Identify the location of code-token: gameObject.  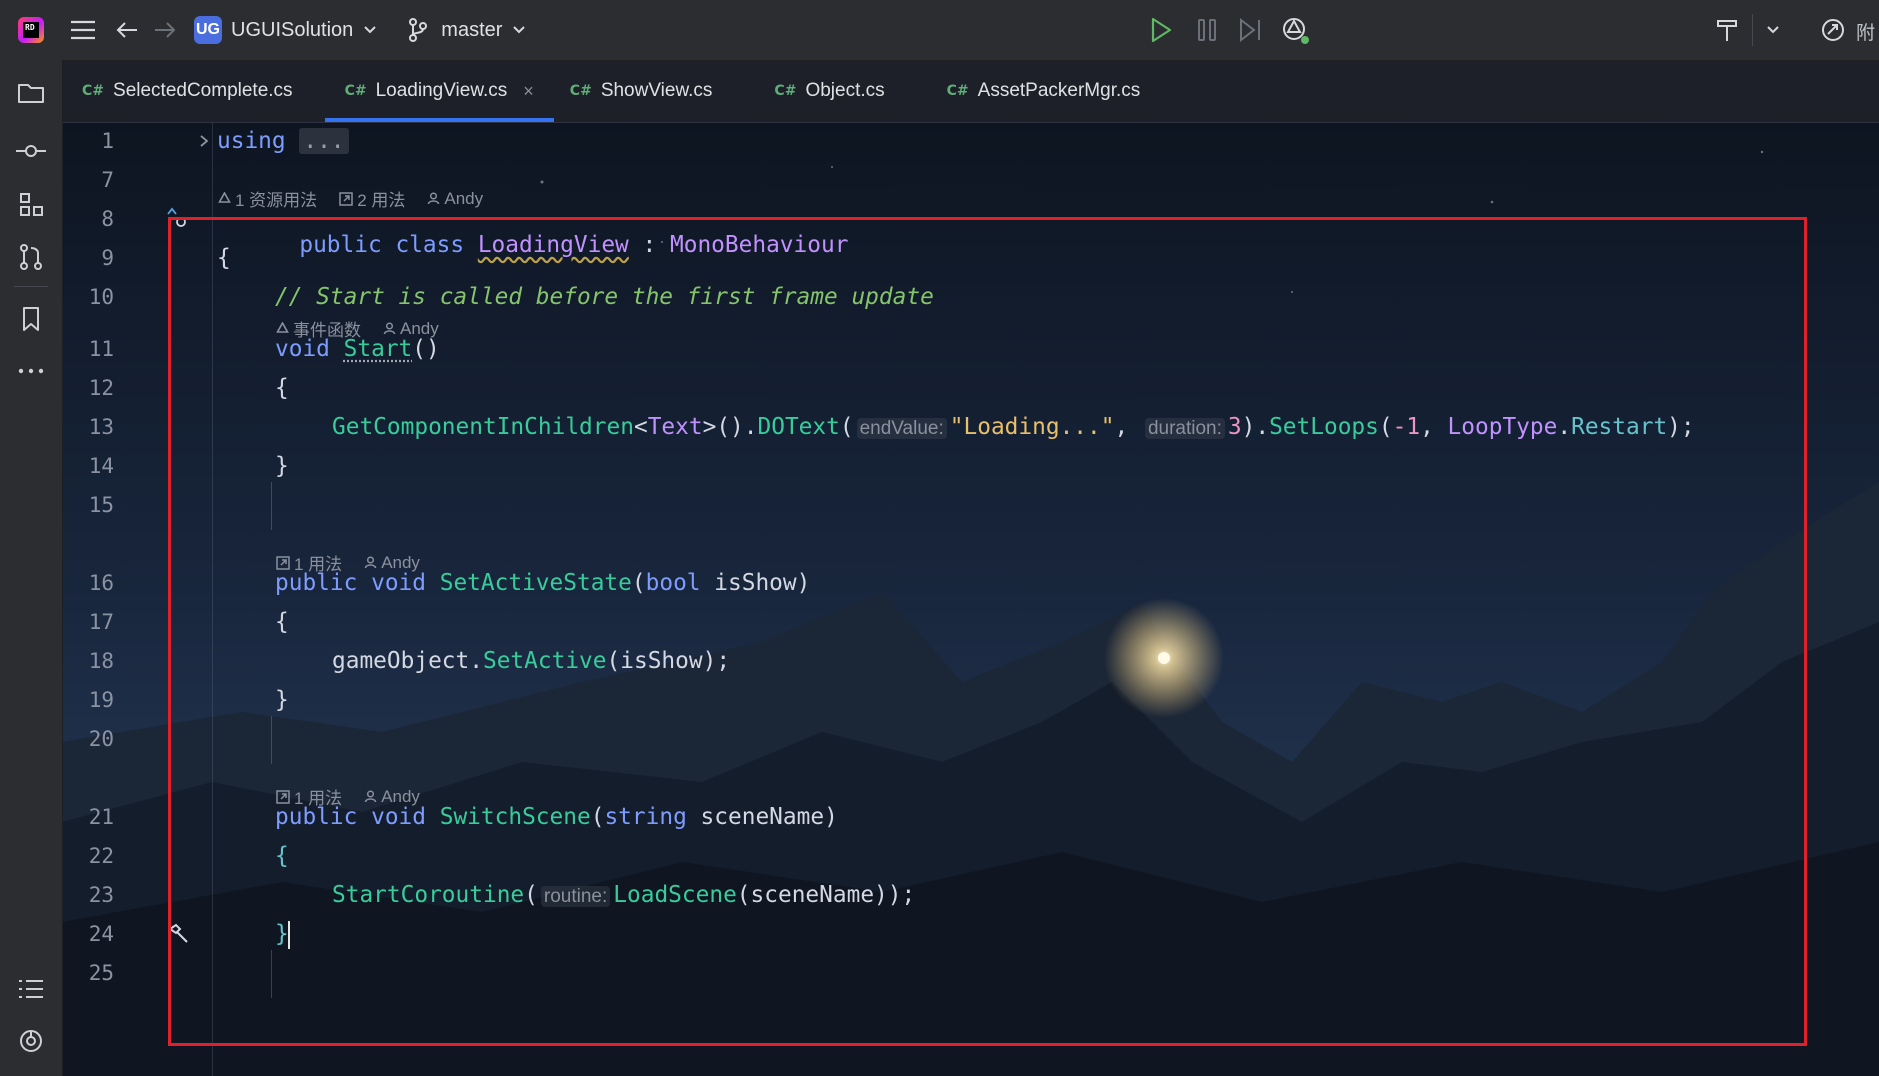
(401, 661).